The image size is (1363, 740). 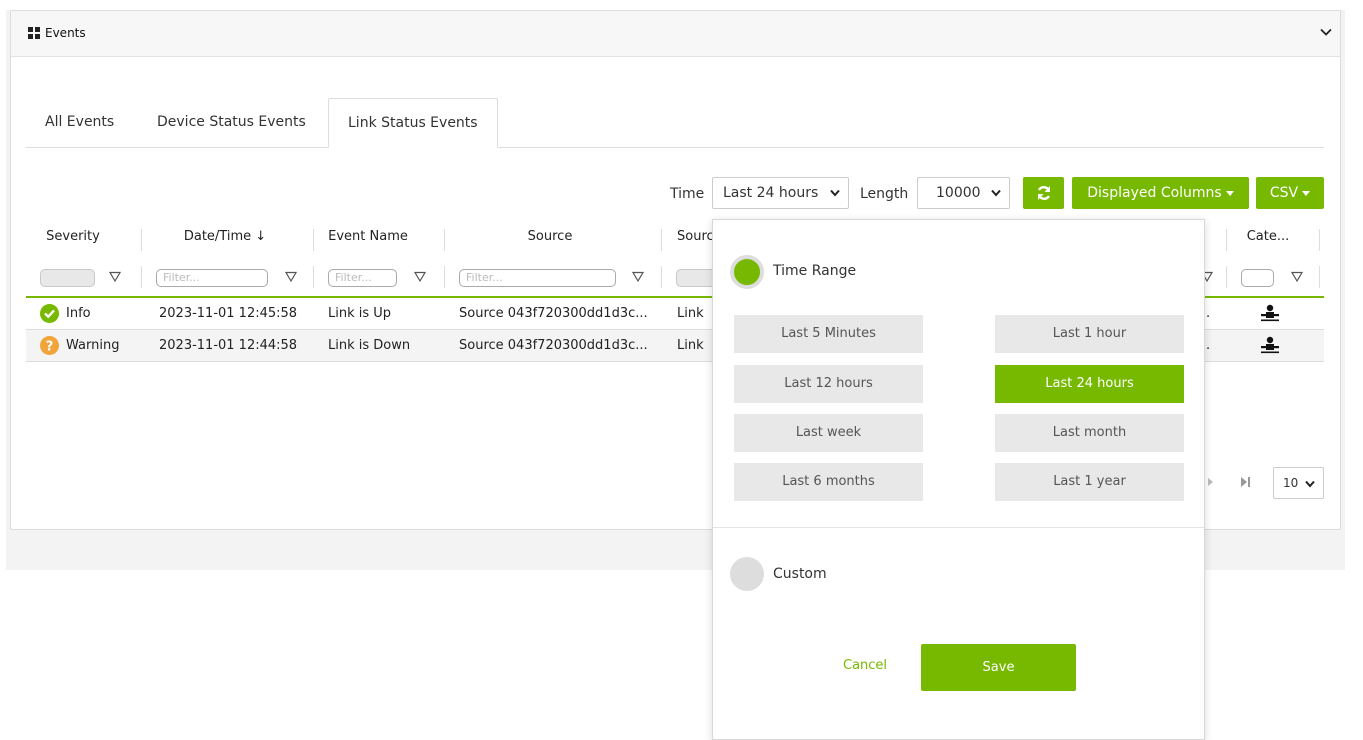 I want to click on custom-label: Custom, so click(x=800, y=574).